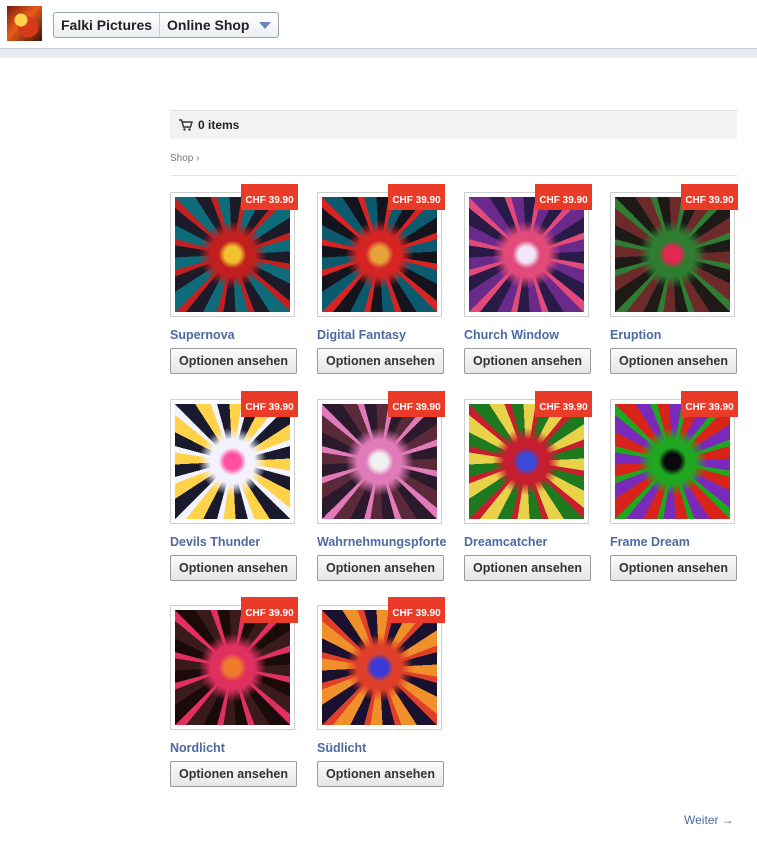 This screenshot has width=757, height=848. I want to click on product-name-link: Südlicht, so click(341, 748).